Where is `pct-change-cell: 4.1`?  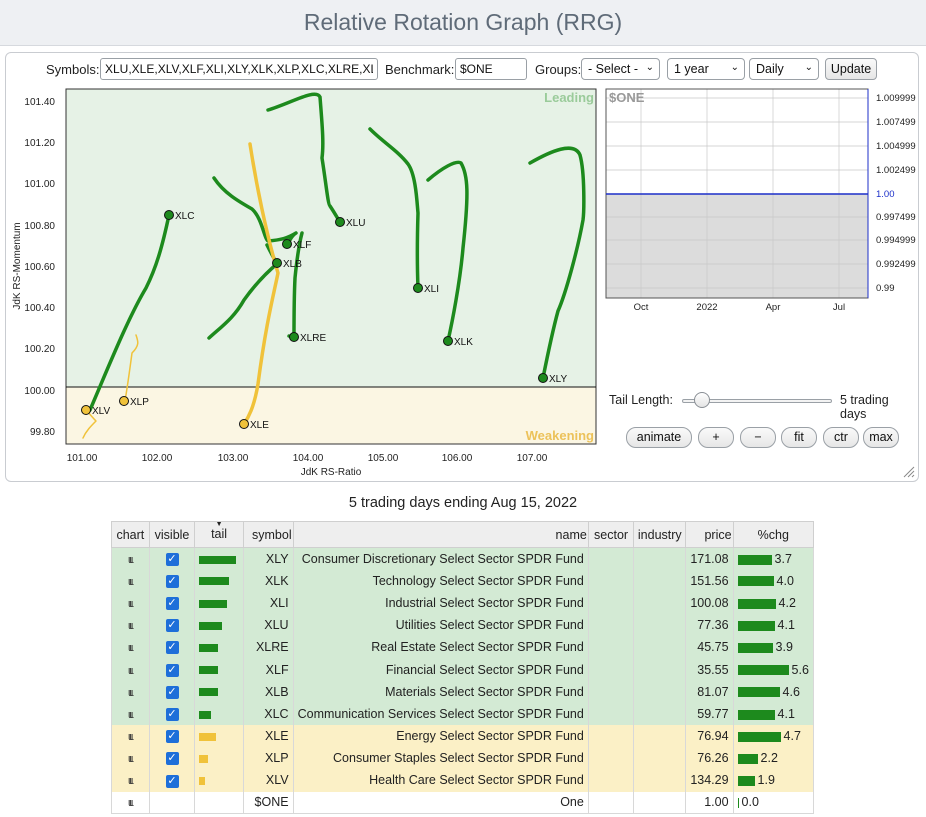
pct-change-cell: 4.1 is located at coordinates (773, 625).